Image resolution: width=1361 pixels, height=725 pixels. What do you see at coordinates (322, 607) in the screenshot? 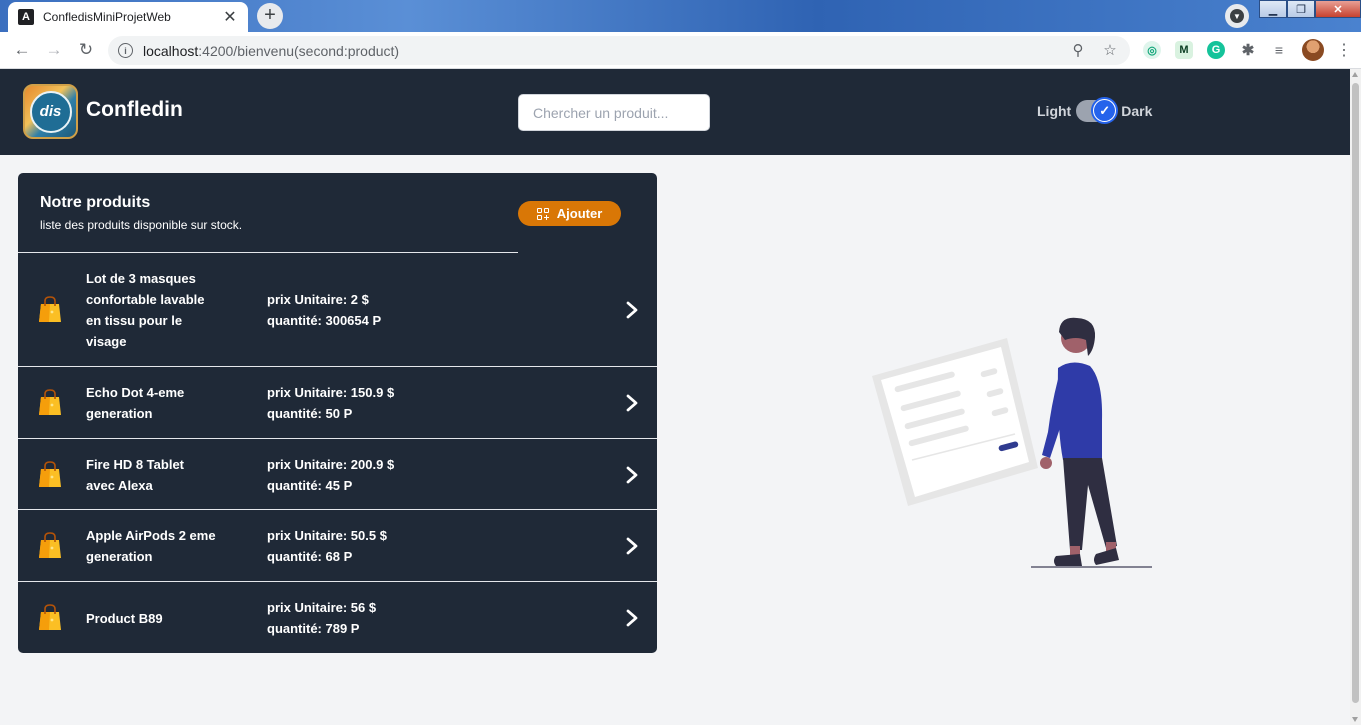
I see `product-price: prix Unitaire: 56 $` at bounding box center [322, 607].